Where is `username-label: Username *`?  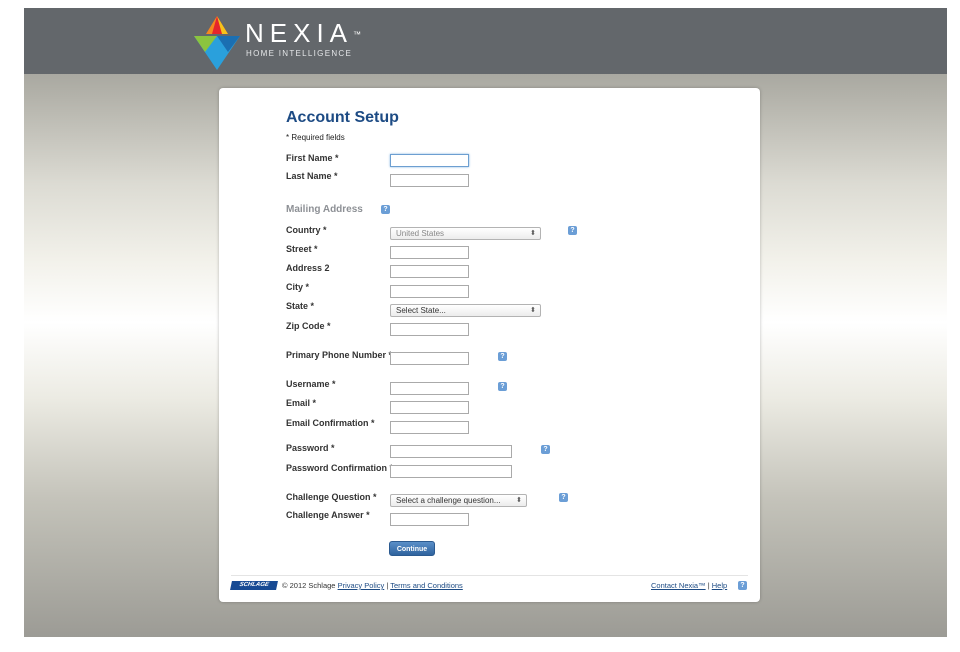 username-label: Username * is located at coordinates (311, 384).